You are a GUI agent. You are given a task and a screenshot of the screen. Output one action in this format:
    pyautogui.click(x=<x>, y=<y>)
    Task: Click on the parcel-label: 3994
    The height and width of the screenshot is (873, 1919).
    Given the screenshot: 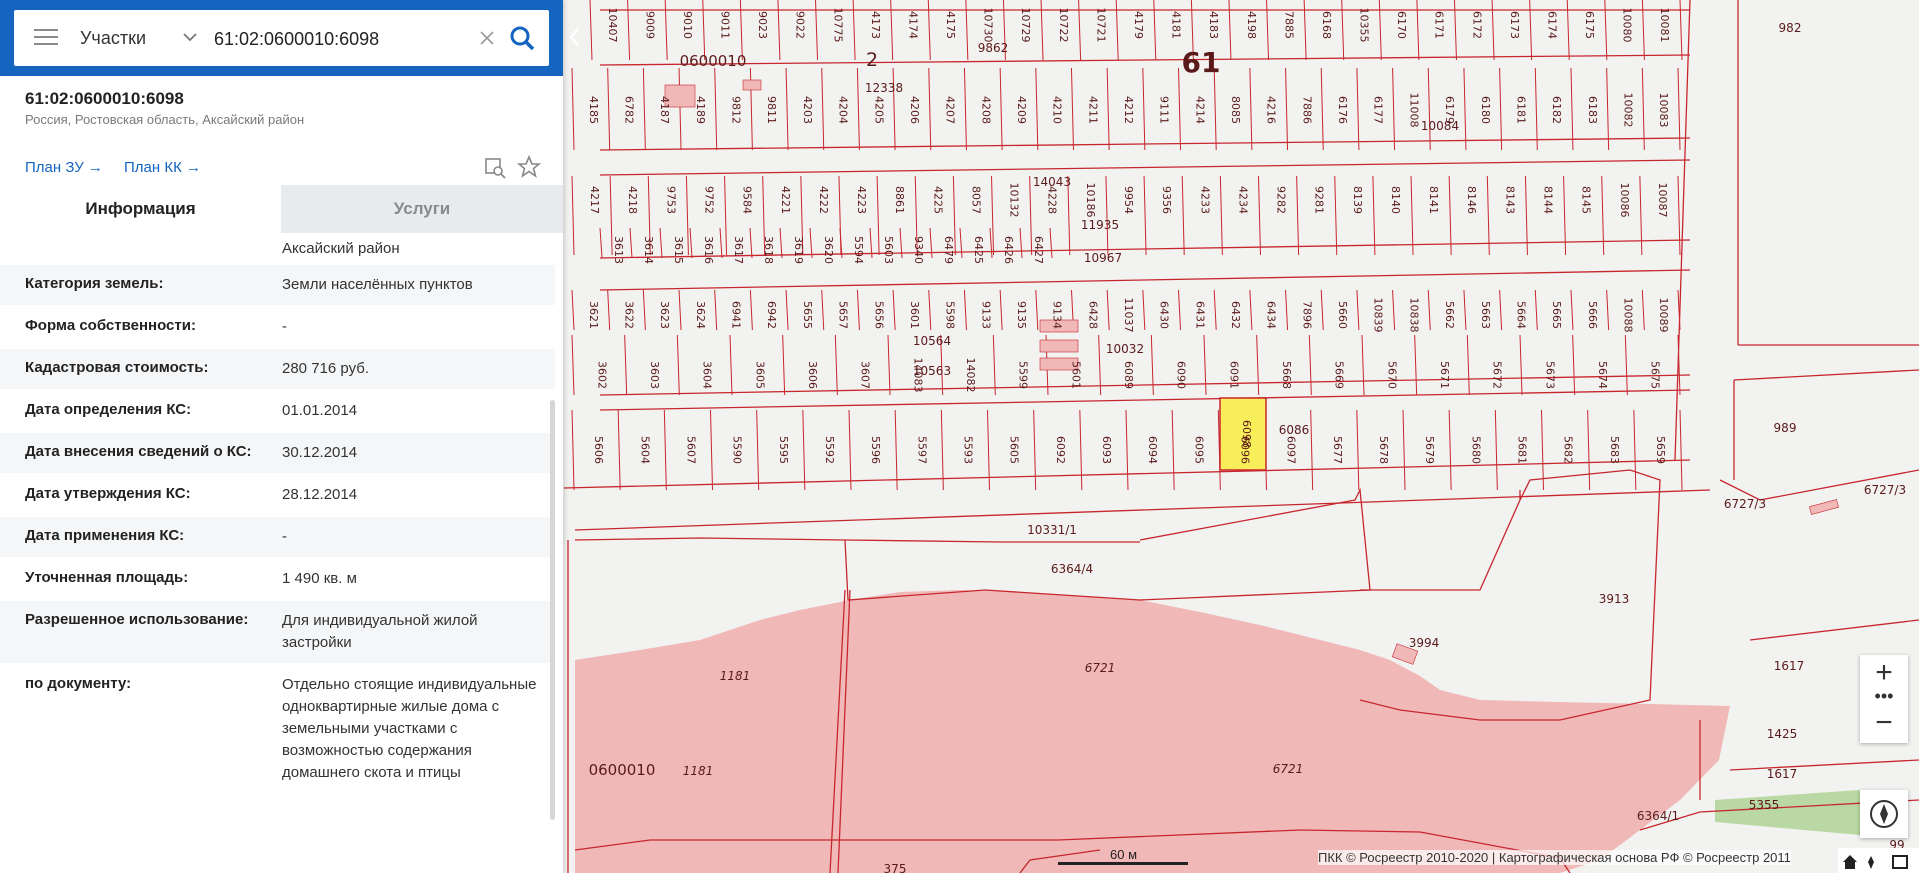 What is the action you would take?
    pyautogui.click(x=1424, y=643)
    